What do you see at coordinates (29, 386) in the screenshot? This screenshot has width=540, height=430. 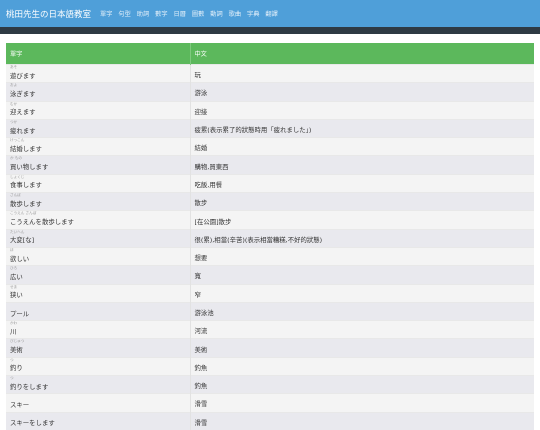 I see `japanese-word: 釣りをします` at bounding box center [29, 386].